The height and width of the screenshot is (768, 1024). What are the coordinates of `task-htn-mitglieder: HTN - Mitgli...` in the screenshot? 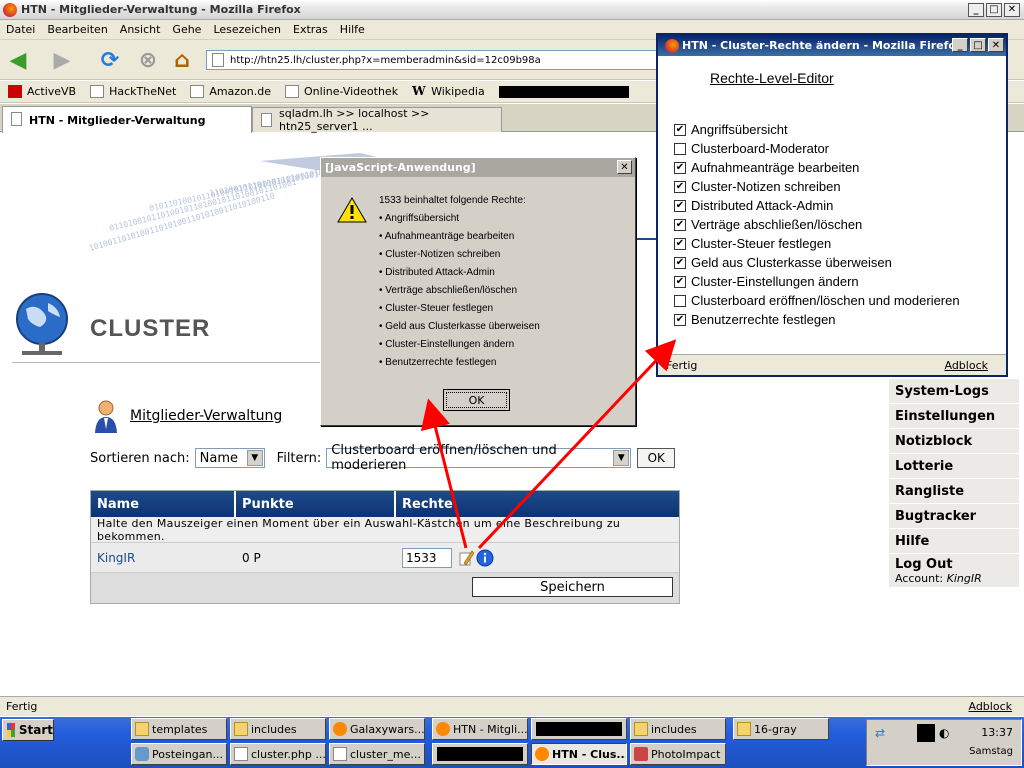 It's located at (480, 729).